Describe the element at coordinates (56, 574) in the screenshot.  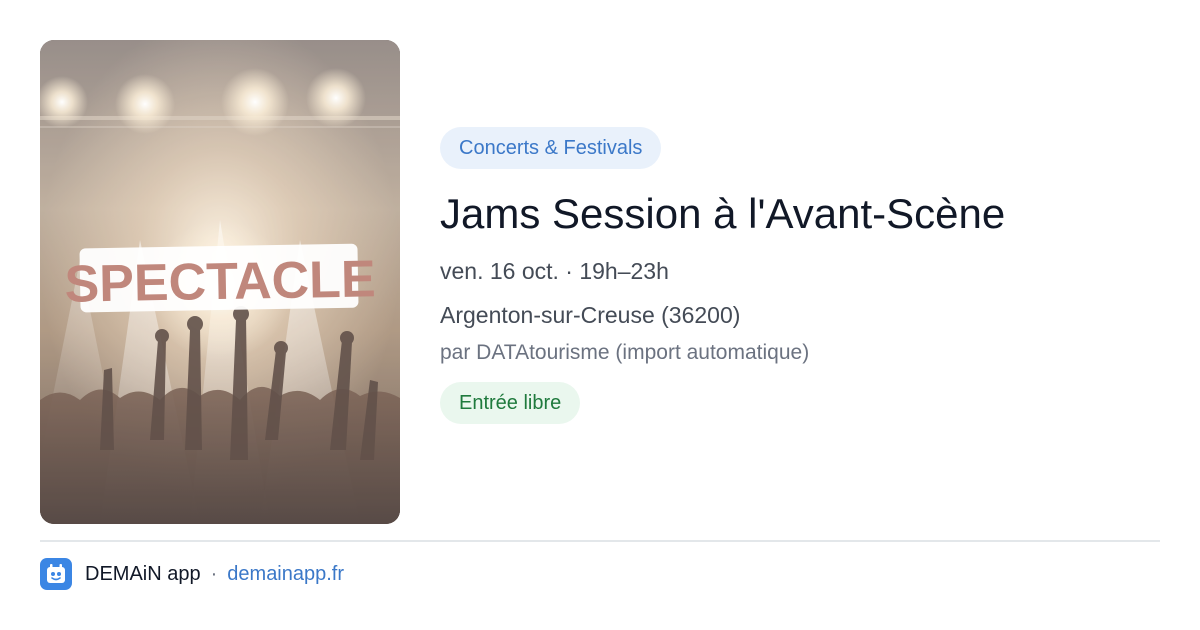
I see `demain-logo-icon` at that location.